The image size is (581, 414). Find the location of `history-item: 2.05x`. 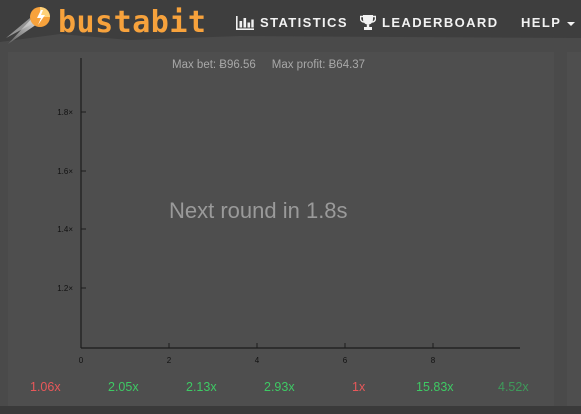

history-item: 2.05x is located at coordinates (123, 387).